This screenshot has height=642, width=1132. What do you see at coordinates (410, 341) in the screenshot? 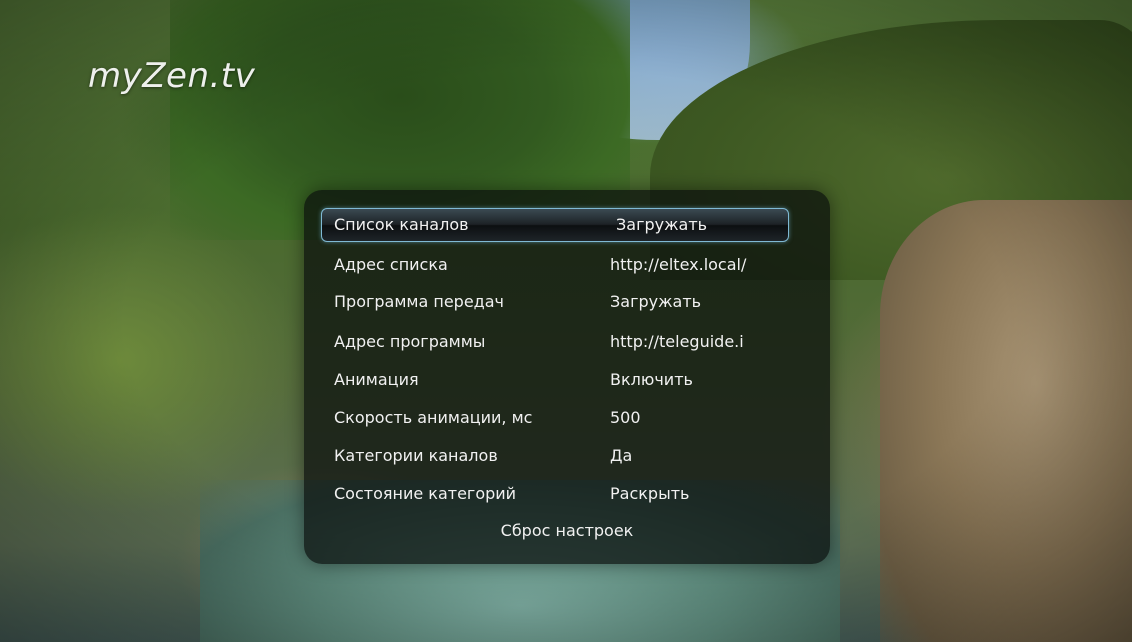
I see `setting-label: Адрес программы` at bounding box center [410, 341].